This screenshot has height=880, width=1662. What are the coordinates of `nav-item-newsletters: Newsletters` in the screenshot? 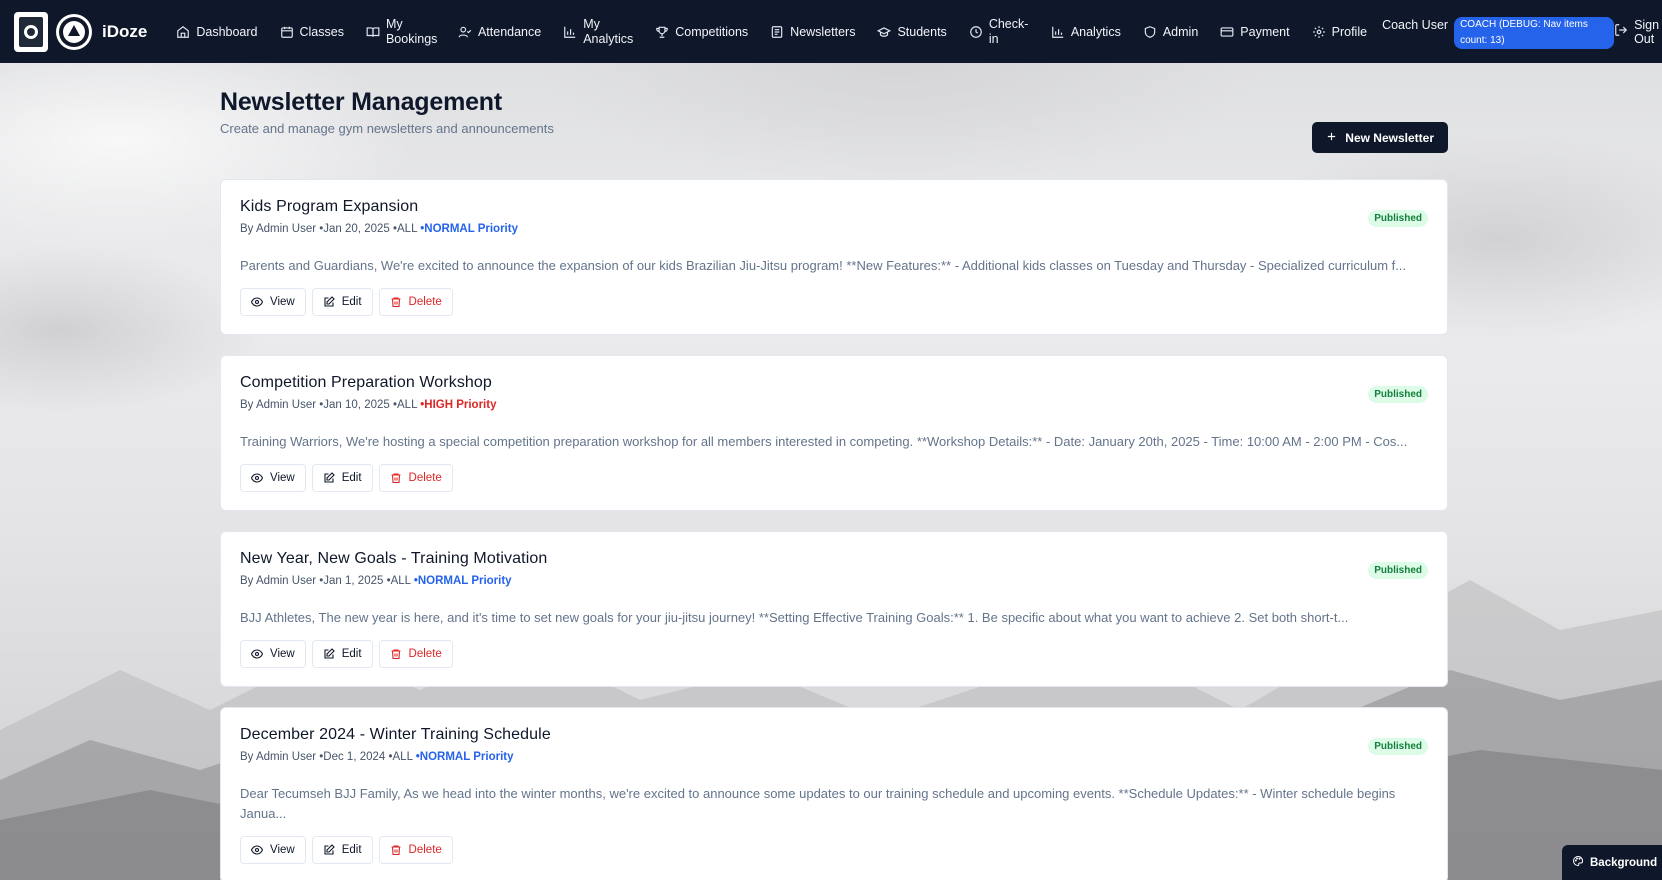 It's located at (812, 31).